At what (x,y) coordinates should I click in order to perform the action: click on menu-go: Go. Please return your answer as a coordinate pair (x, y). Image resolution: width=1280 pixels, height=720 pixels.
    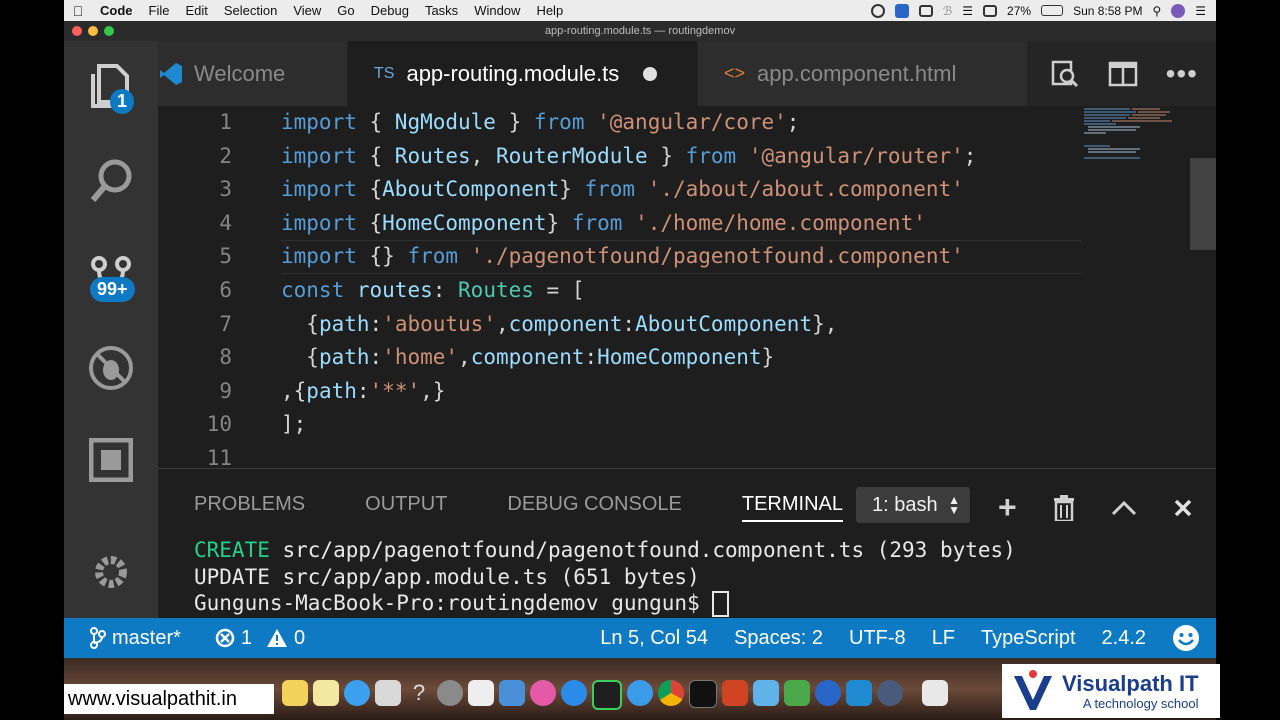
    Looking at the image, I should click on (345, 10).